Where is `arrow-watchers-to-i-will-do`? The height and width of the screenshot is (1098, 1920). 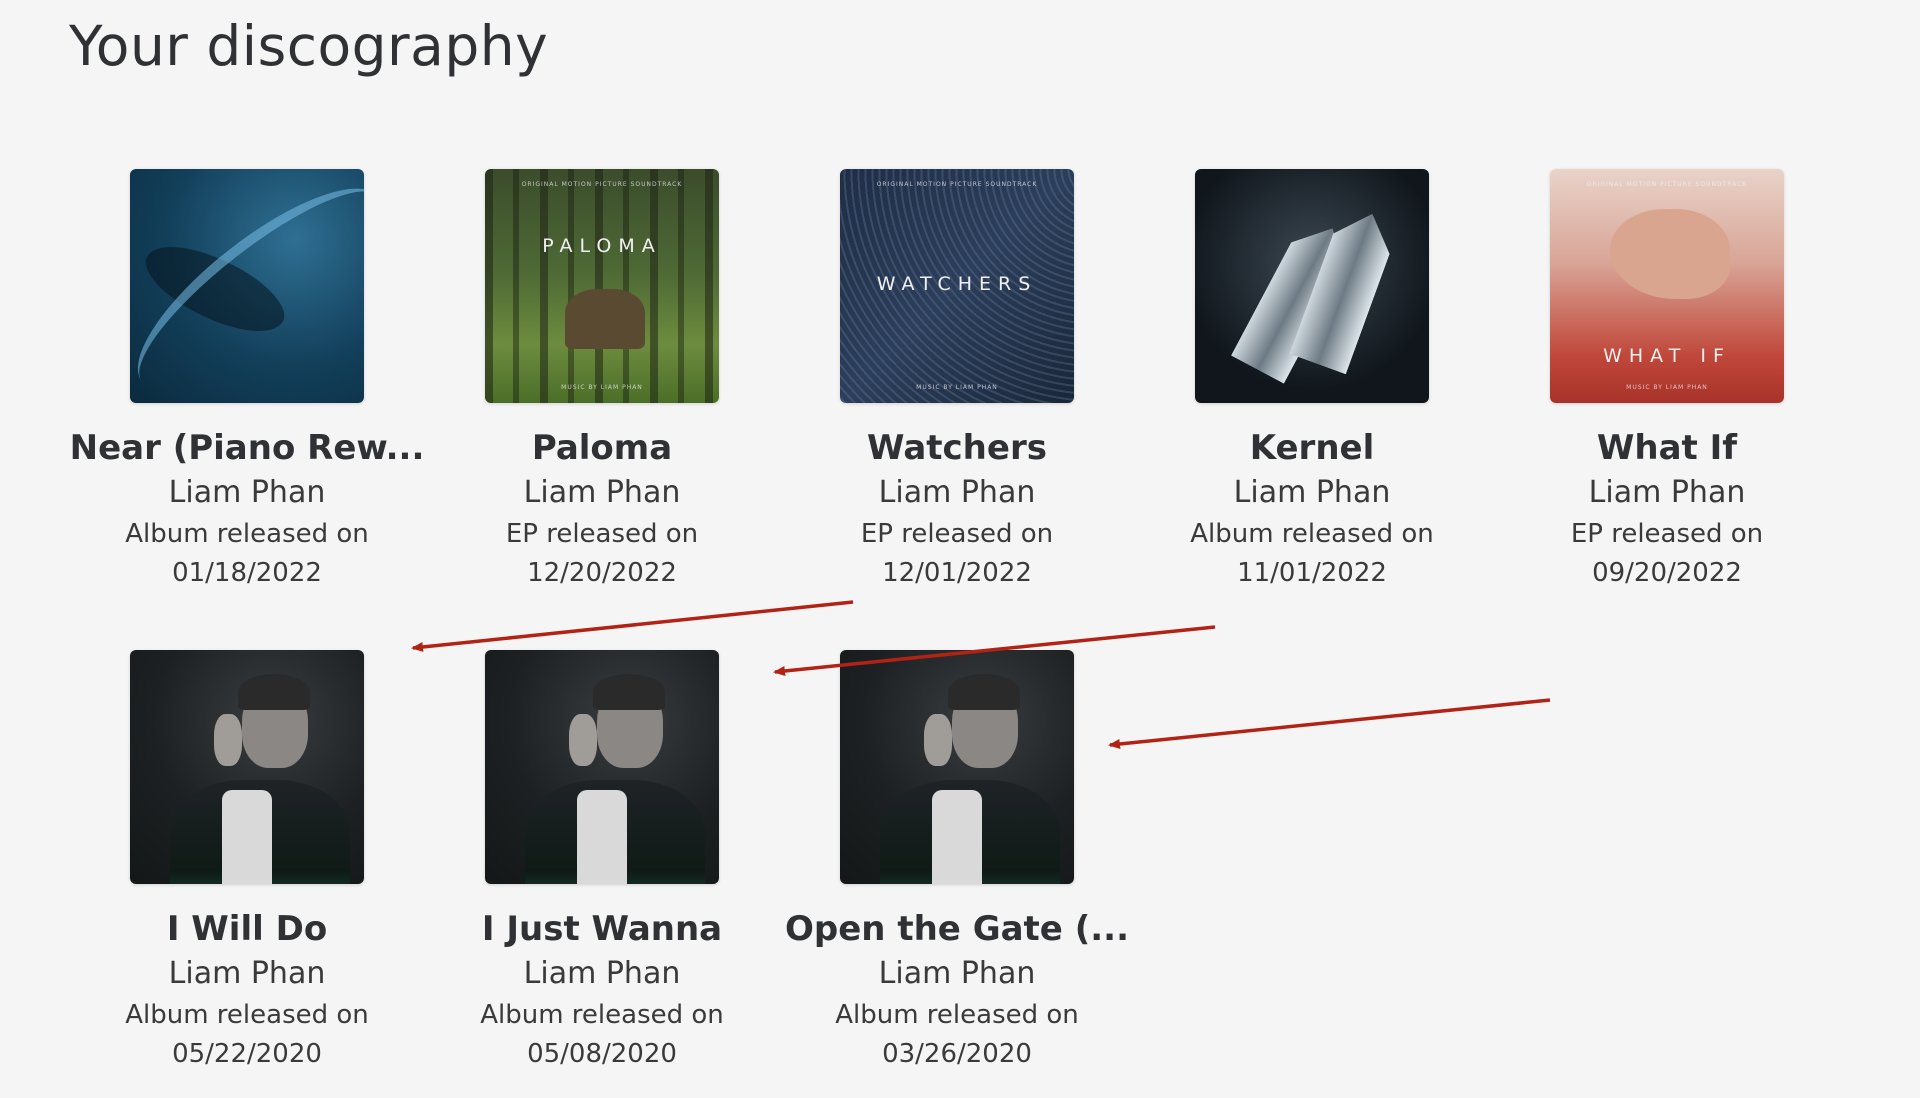
arrow-watchers-to-i-will-do is located at coordinates (632, 626).